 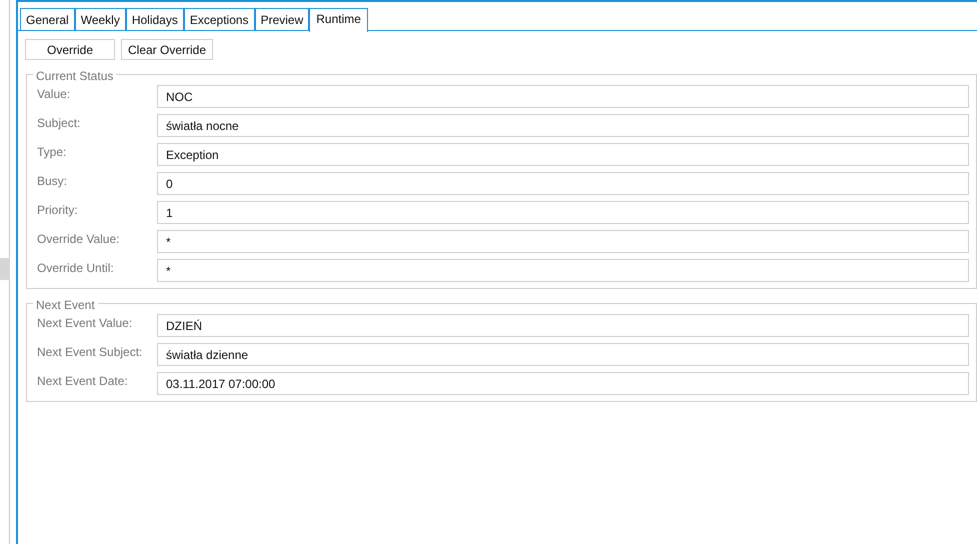 I want to click on tab: Runtime, so click(x=338, y=20).